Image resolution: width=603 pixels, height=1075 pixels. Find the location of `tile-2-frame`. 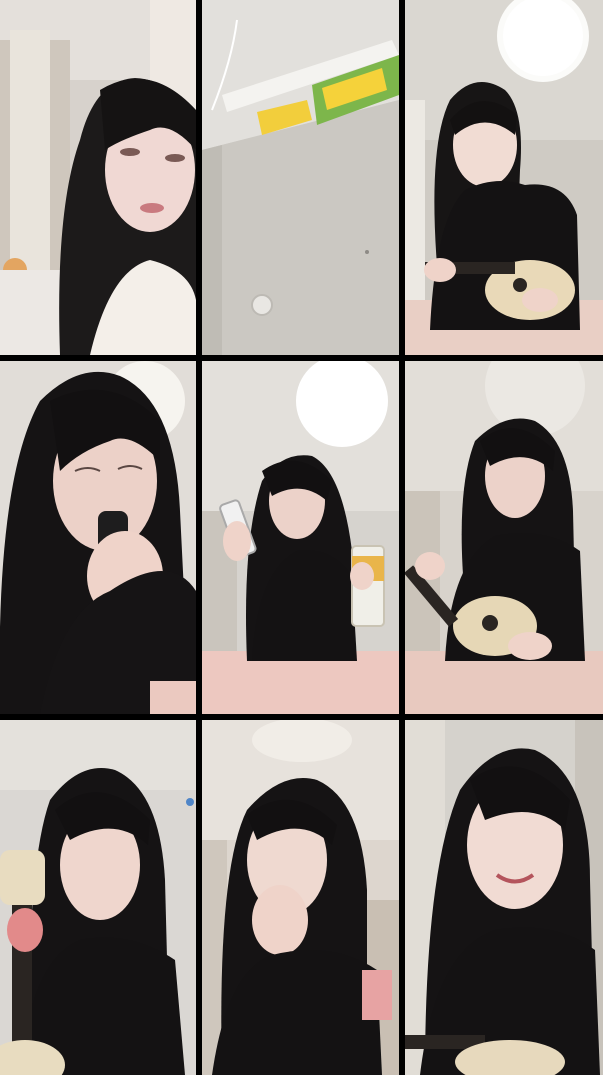

tile-2-frame is located at coordinates (300, 177).